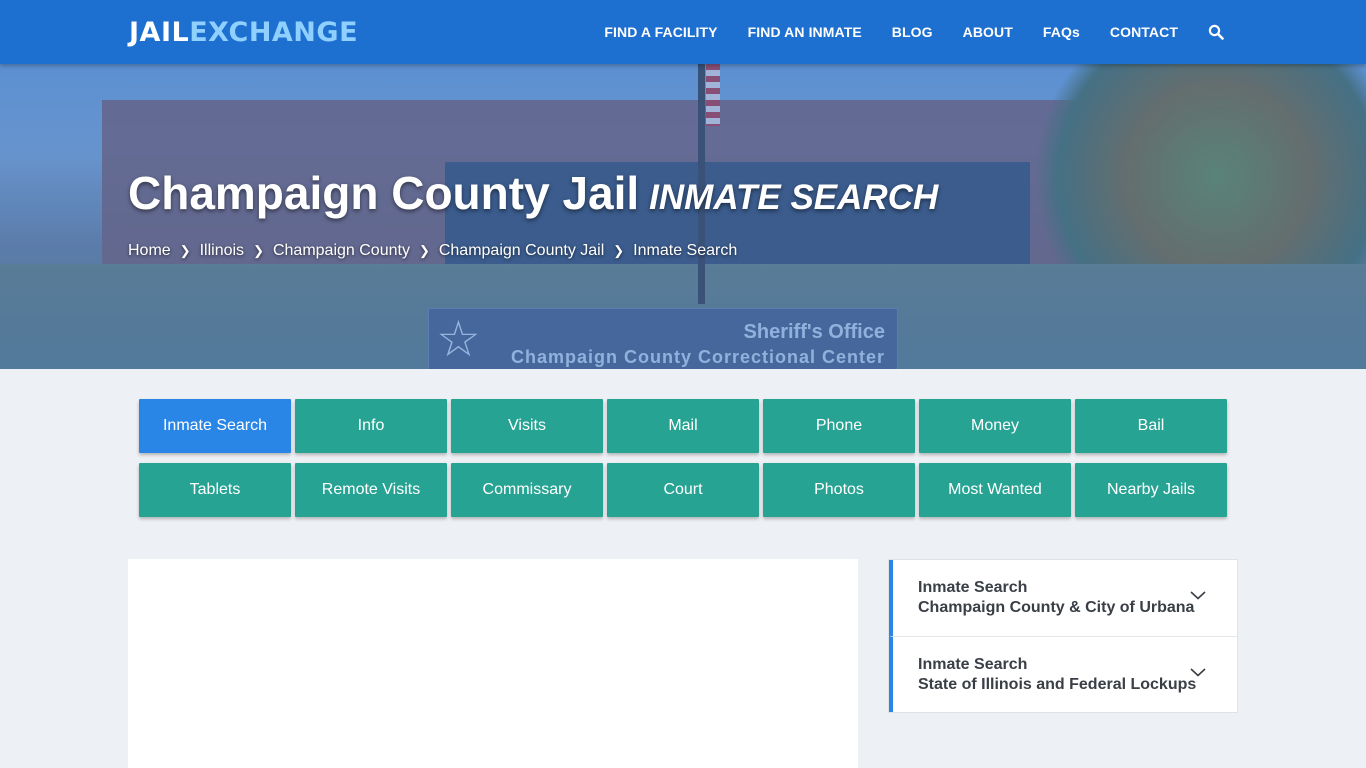 This screenshot has width=1366, height=768. Describe the element at coordinates (521, 251) in the screenshot. I see `breadcrumb-jail: Champaign County Jail` at that location.